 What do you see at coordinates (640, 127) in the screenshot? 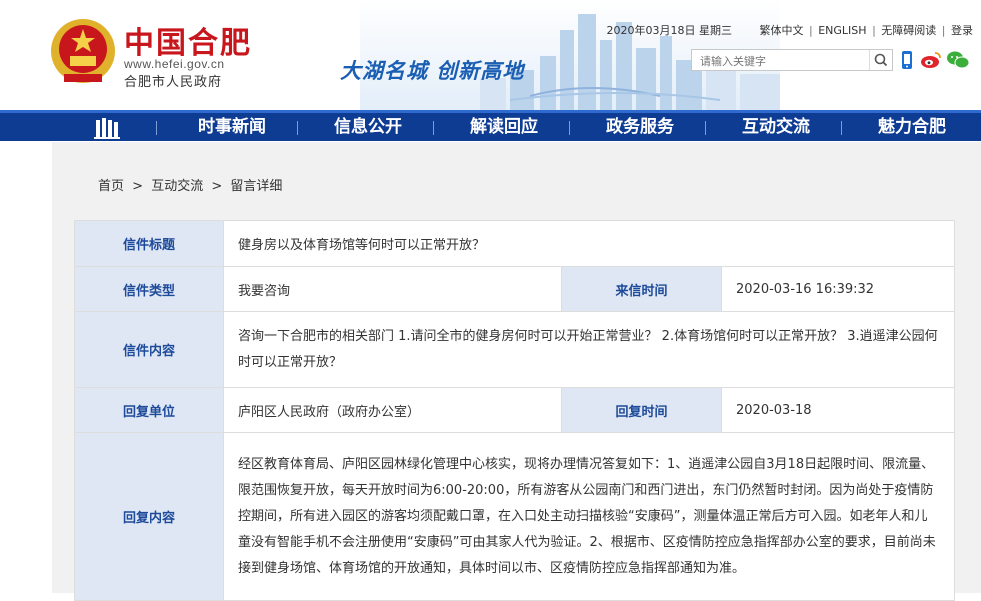
I see `nav-item-gov-services: 政务服务` at bounding box center [640, 127].